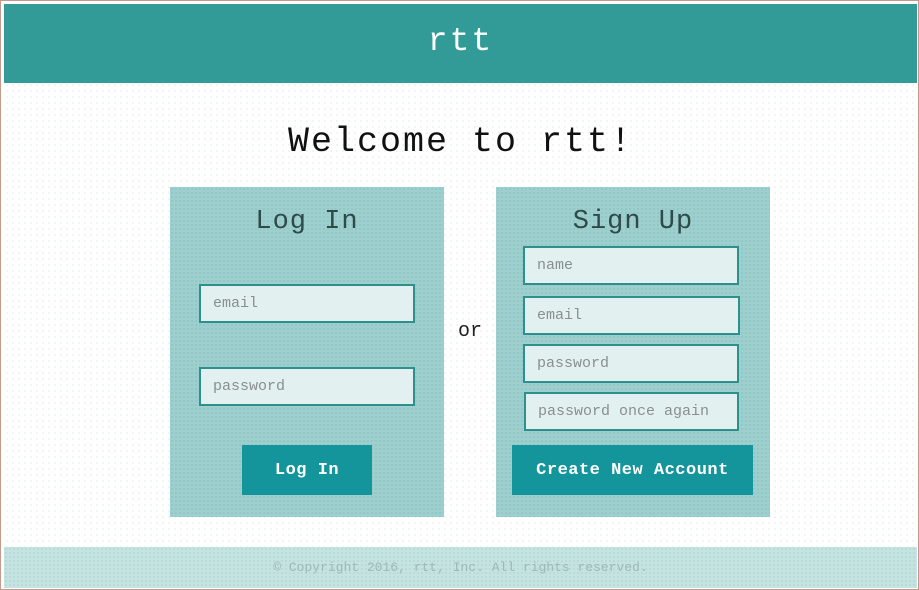 The image size is (919, 590). I want to click on signup-name-input, so click(631, 265).